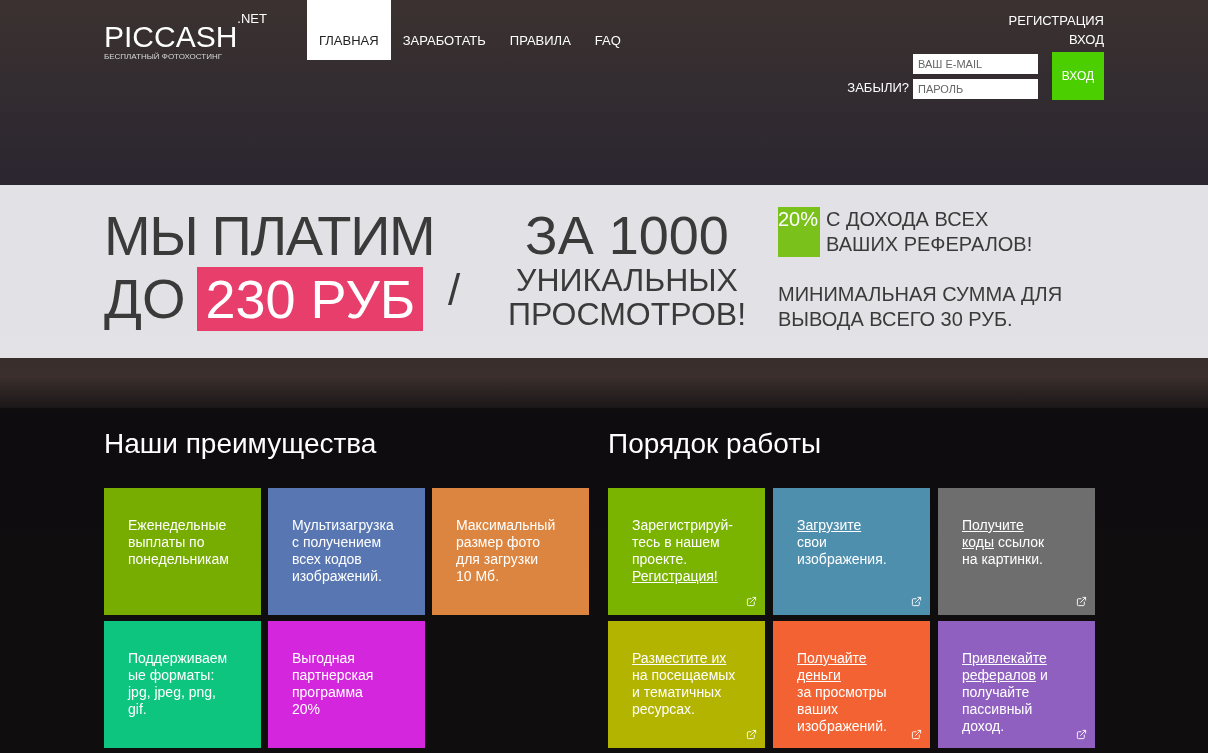 This screenshot has height=753, width=1208. What do you see at coordinates (241, 444) in the screenshot?
I see `section-title: Наши преимущества` at bounding box center [241, 444].